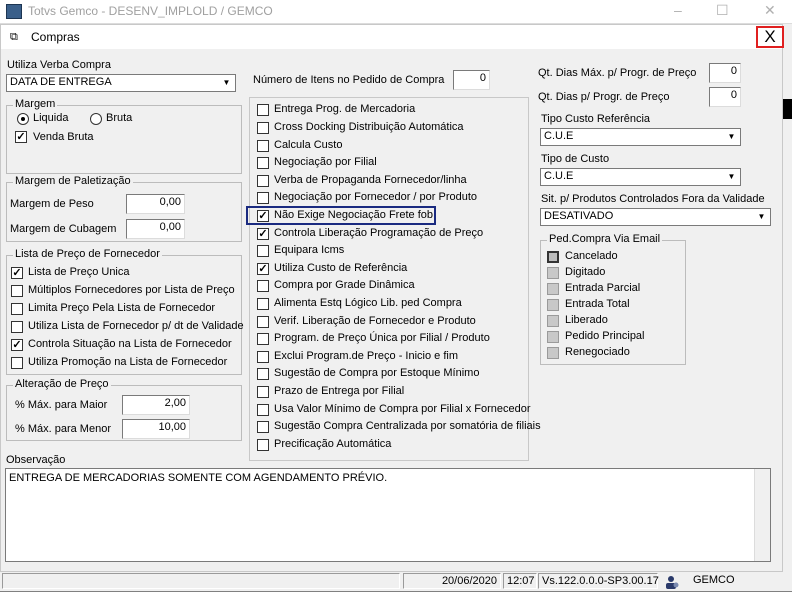 The width and height of the screenshot is (792, 592). What do you see at coordinates (640, 177) in the screenshot?
I see `tipo-custo-select: C.U.E ▼` at bounding box center [640, 177].